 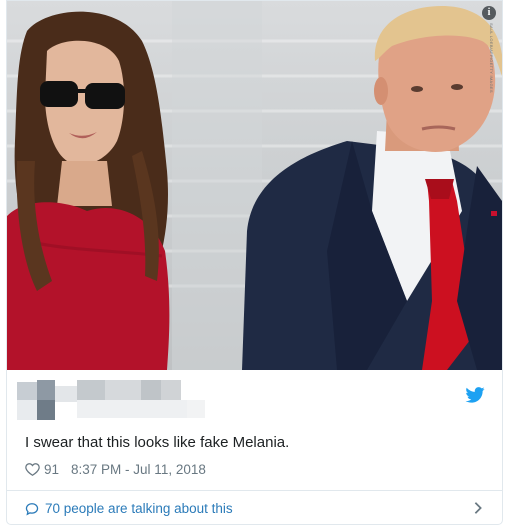 I want to click on like-count: 91, so click(x=51, y=469).